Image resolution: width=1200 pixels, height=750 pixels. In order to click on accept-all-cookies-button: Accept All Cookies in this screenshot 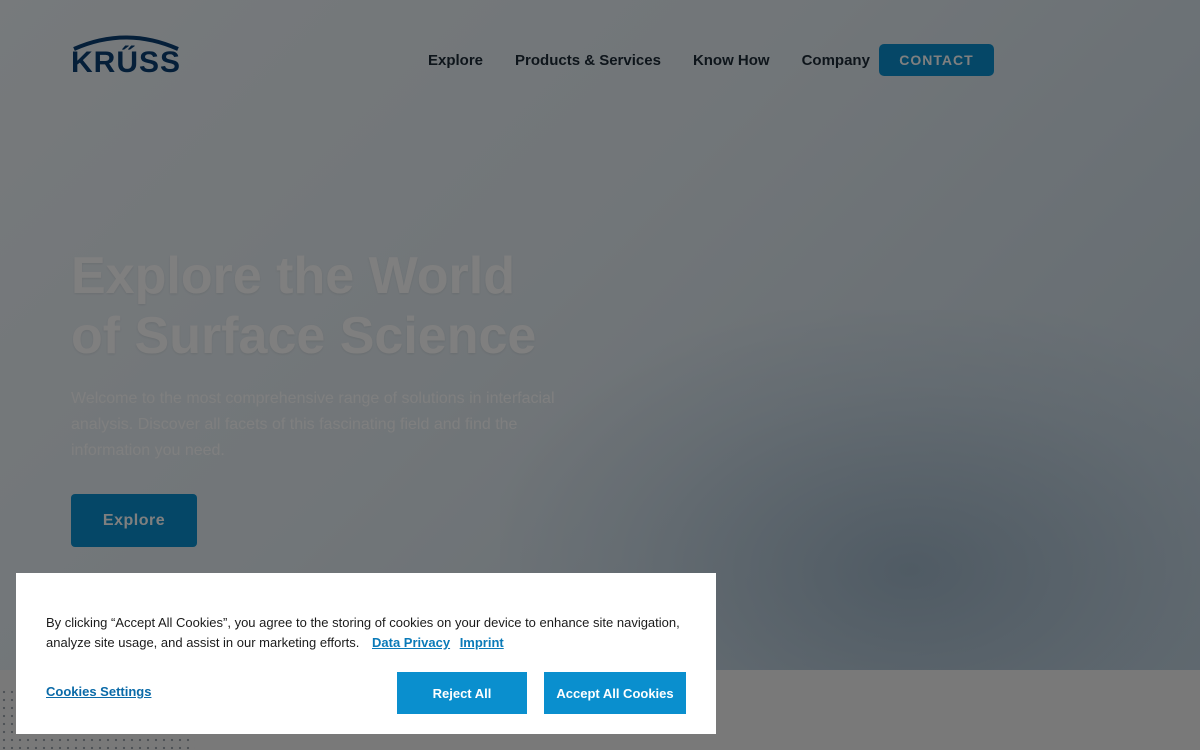, I will do `click(615, 693)`.